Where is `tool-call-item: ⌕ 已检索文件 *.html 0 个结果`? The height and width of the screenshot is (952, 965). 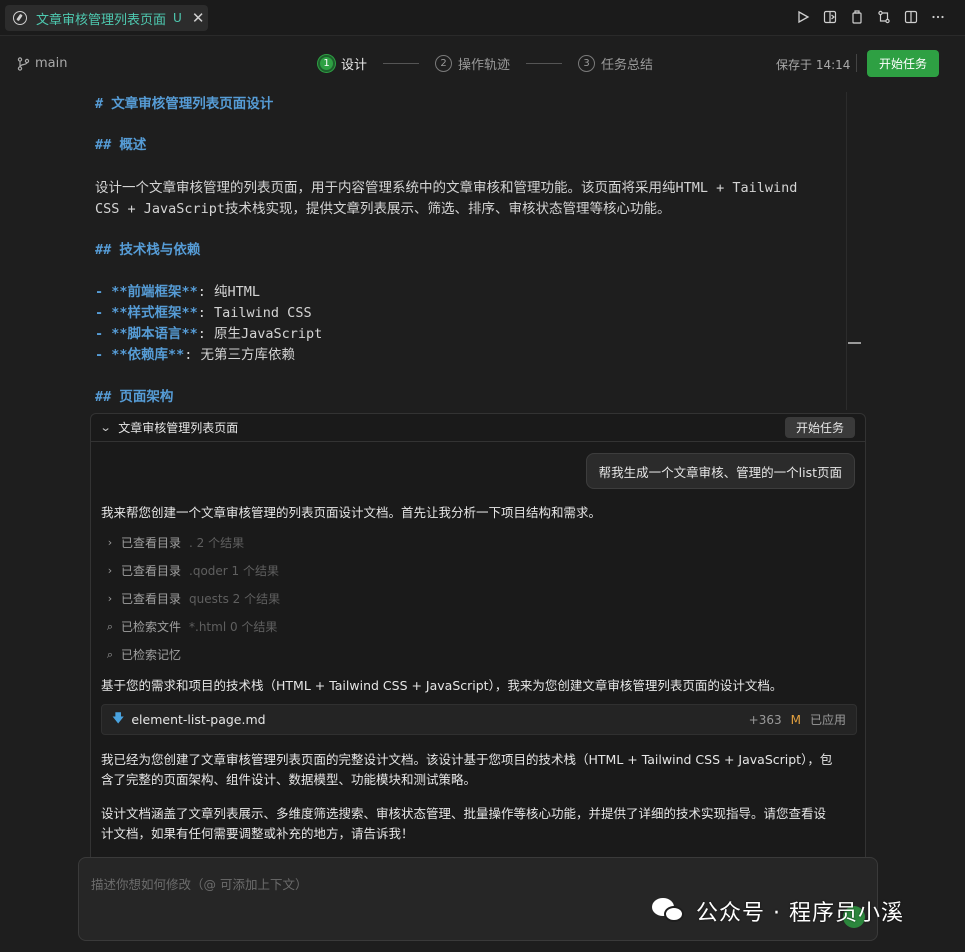 tool-call-item: ⌕ 已检索文件 *.html 0 个结果 is located at coordinates (190, 626).